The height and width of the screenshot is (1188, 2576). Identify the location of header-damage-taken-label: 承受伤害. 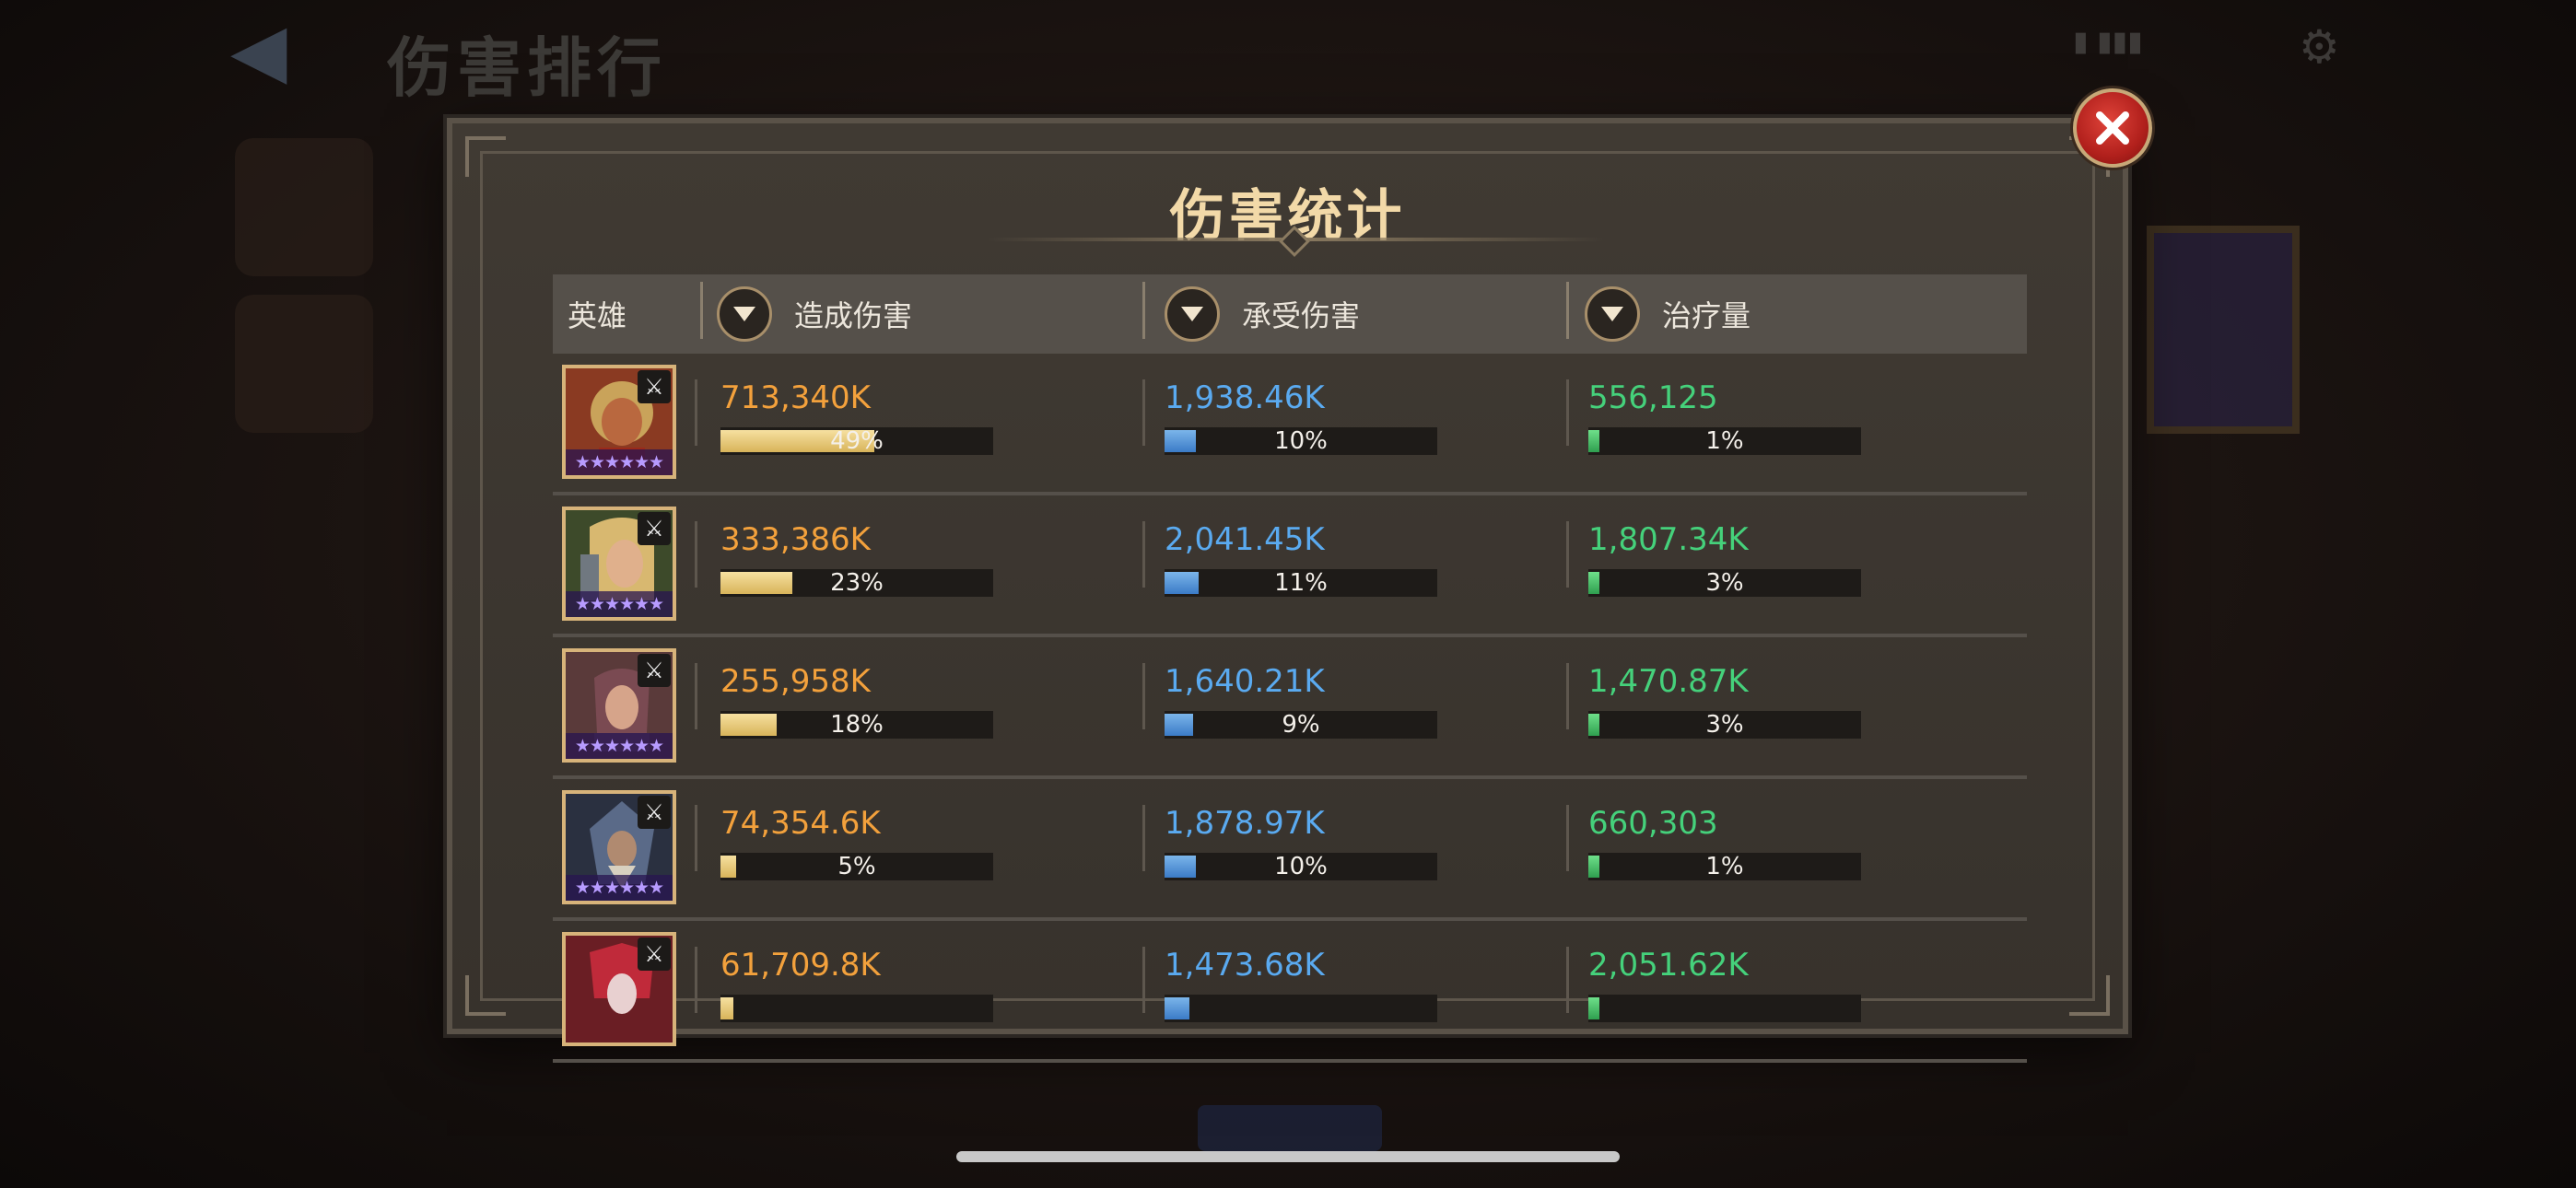
(1301, 315).